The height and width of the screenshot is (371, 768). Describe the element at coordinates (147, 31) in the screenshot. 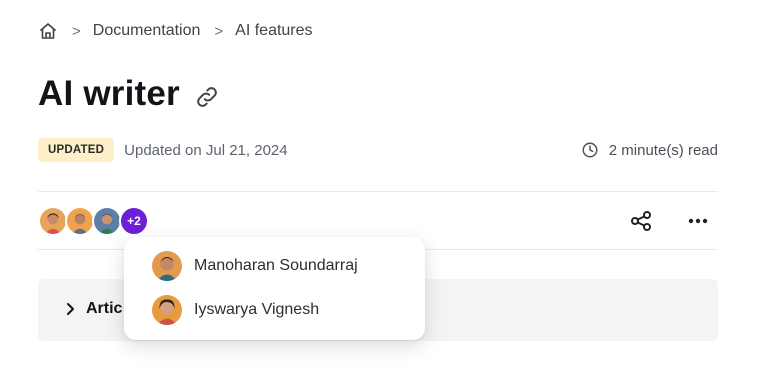

I see `breadcrumb-documentation: Documentation` at that location.